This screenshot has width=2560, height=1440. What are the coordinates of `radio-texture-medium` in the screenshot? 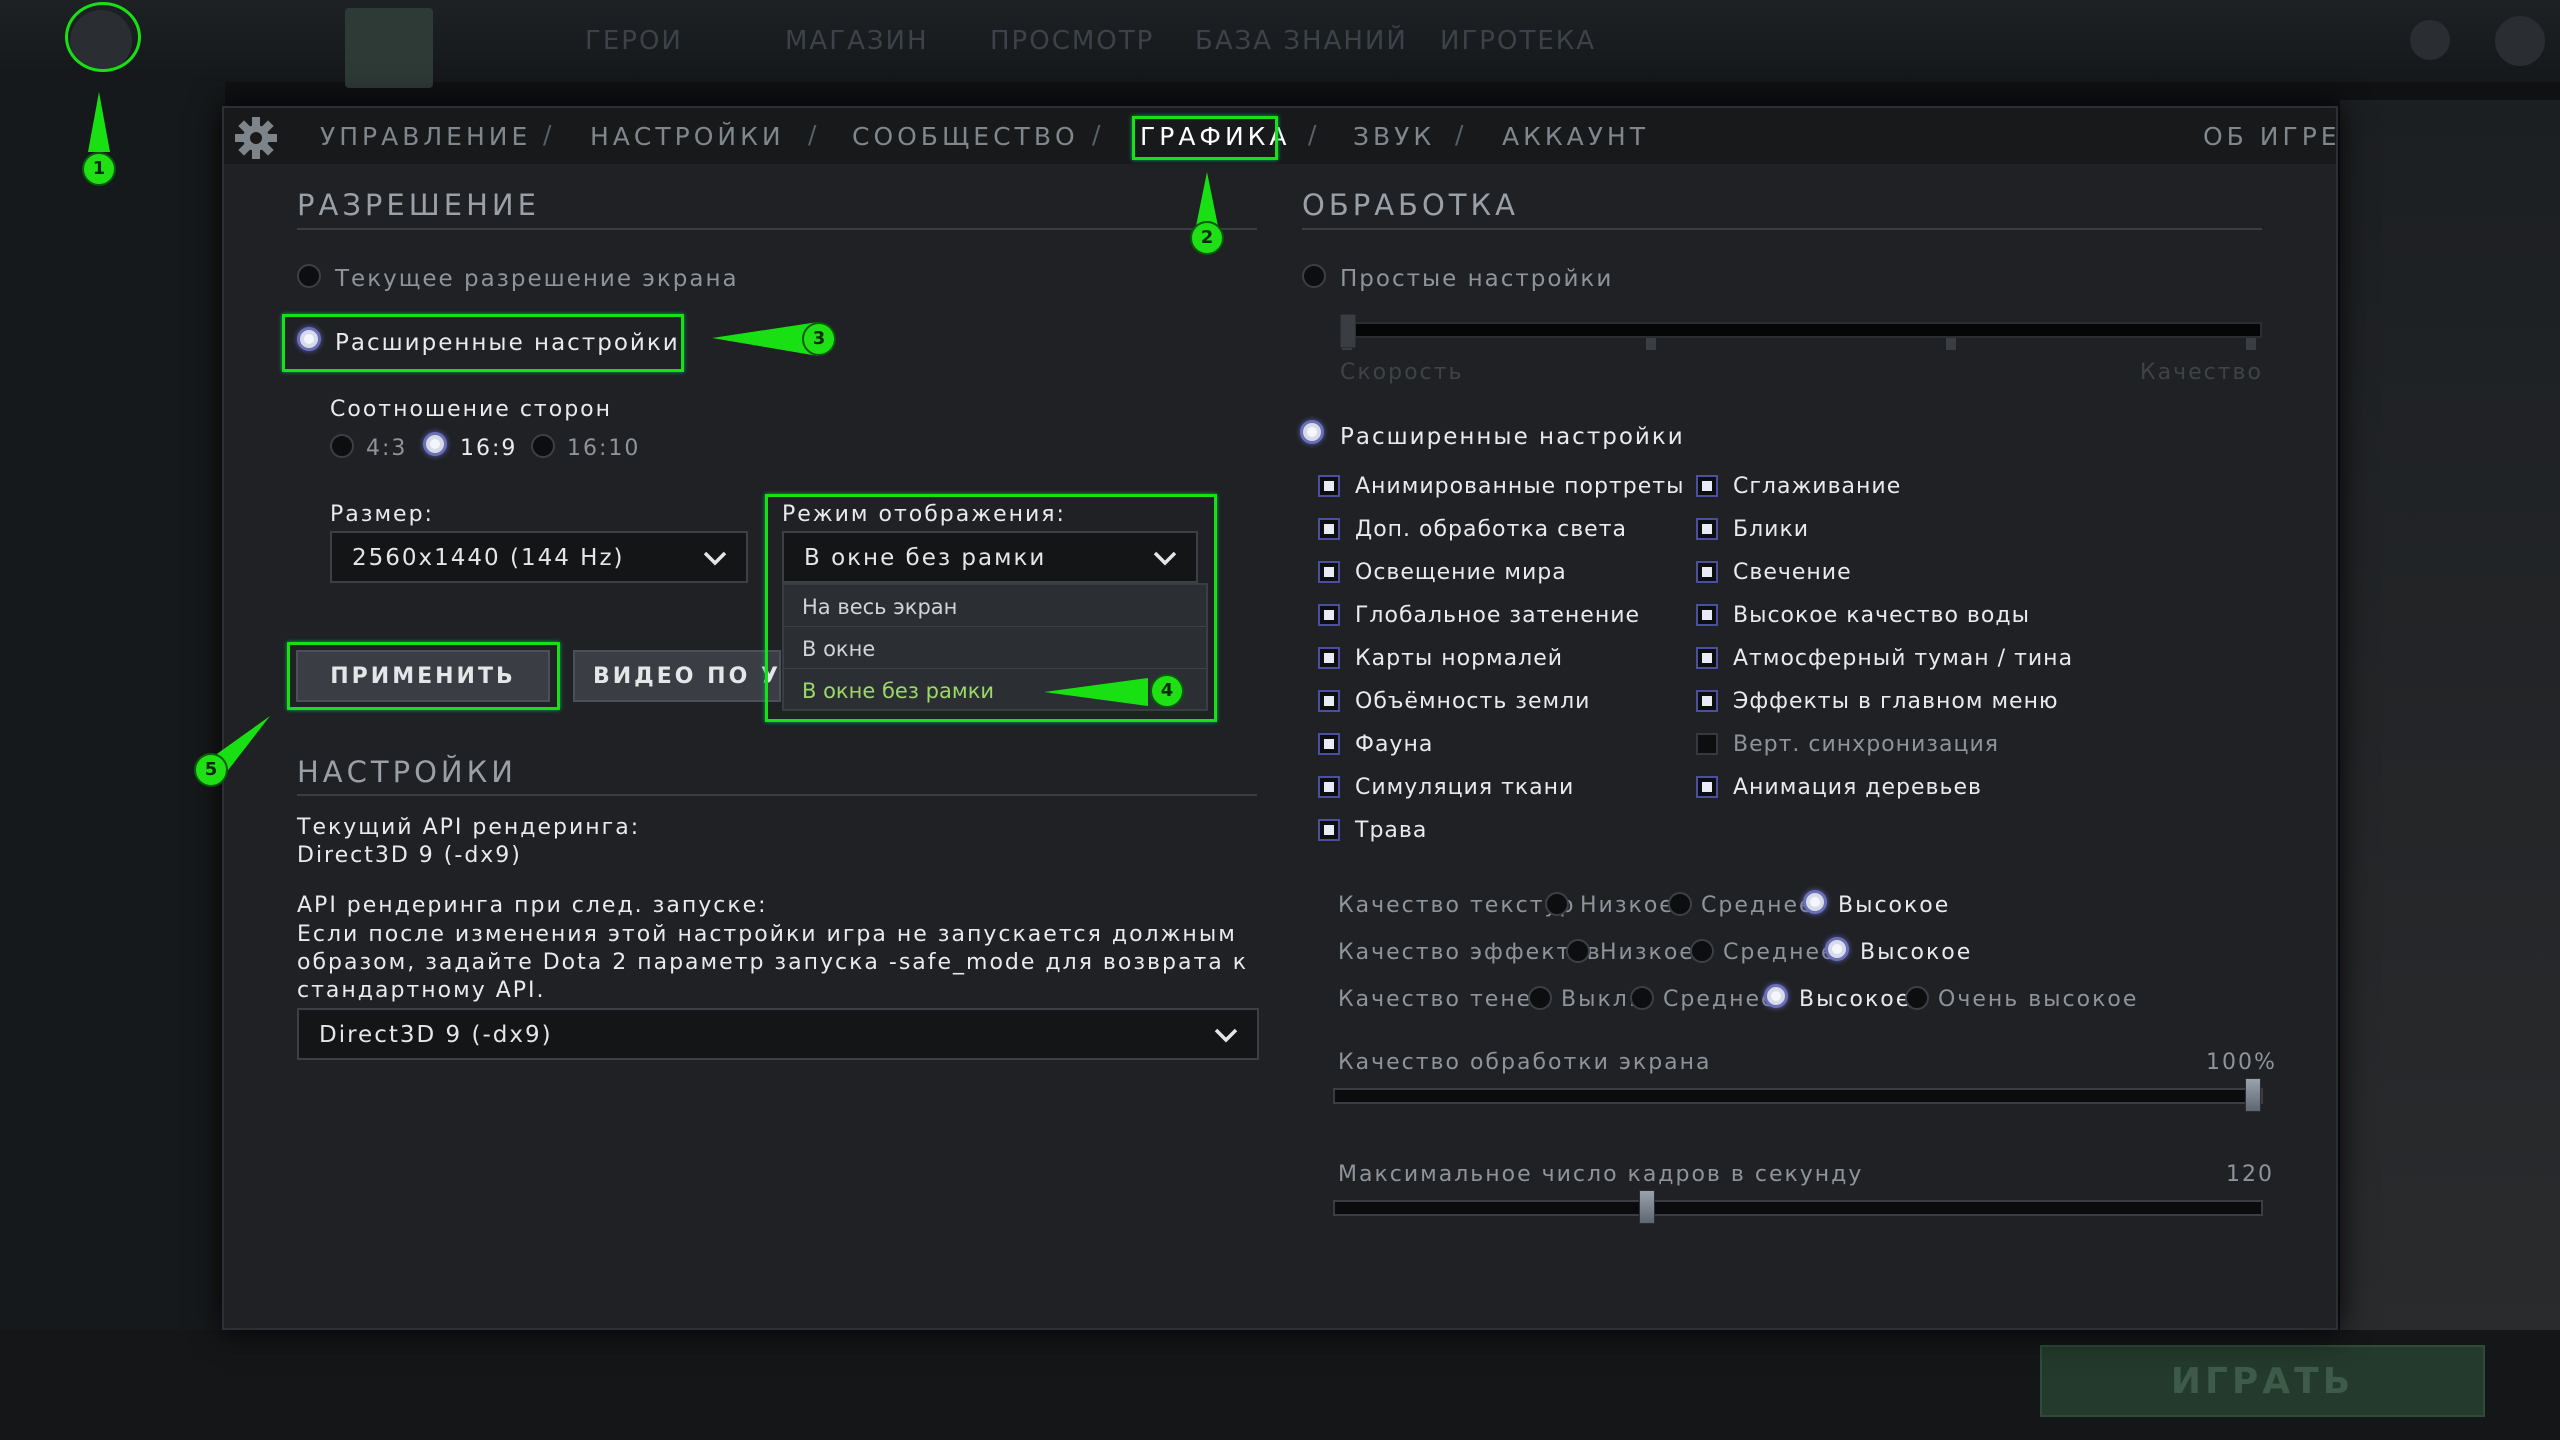 It's located at (1680, 904).